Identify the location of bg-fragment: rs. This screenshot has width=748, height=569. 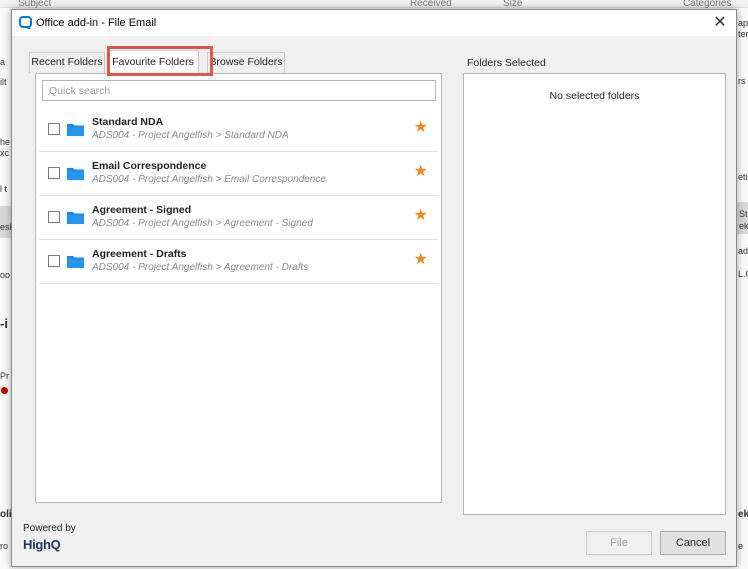
(742, 81).